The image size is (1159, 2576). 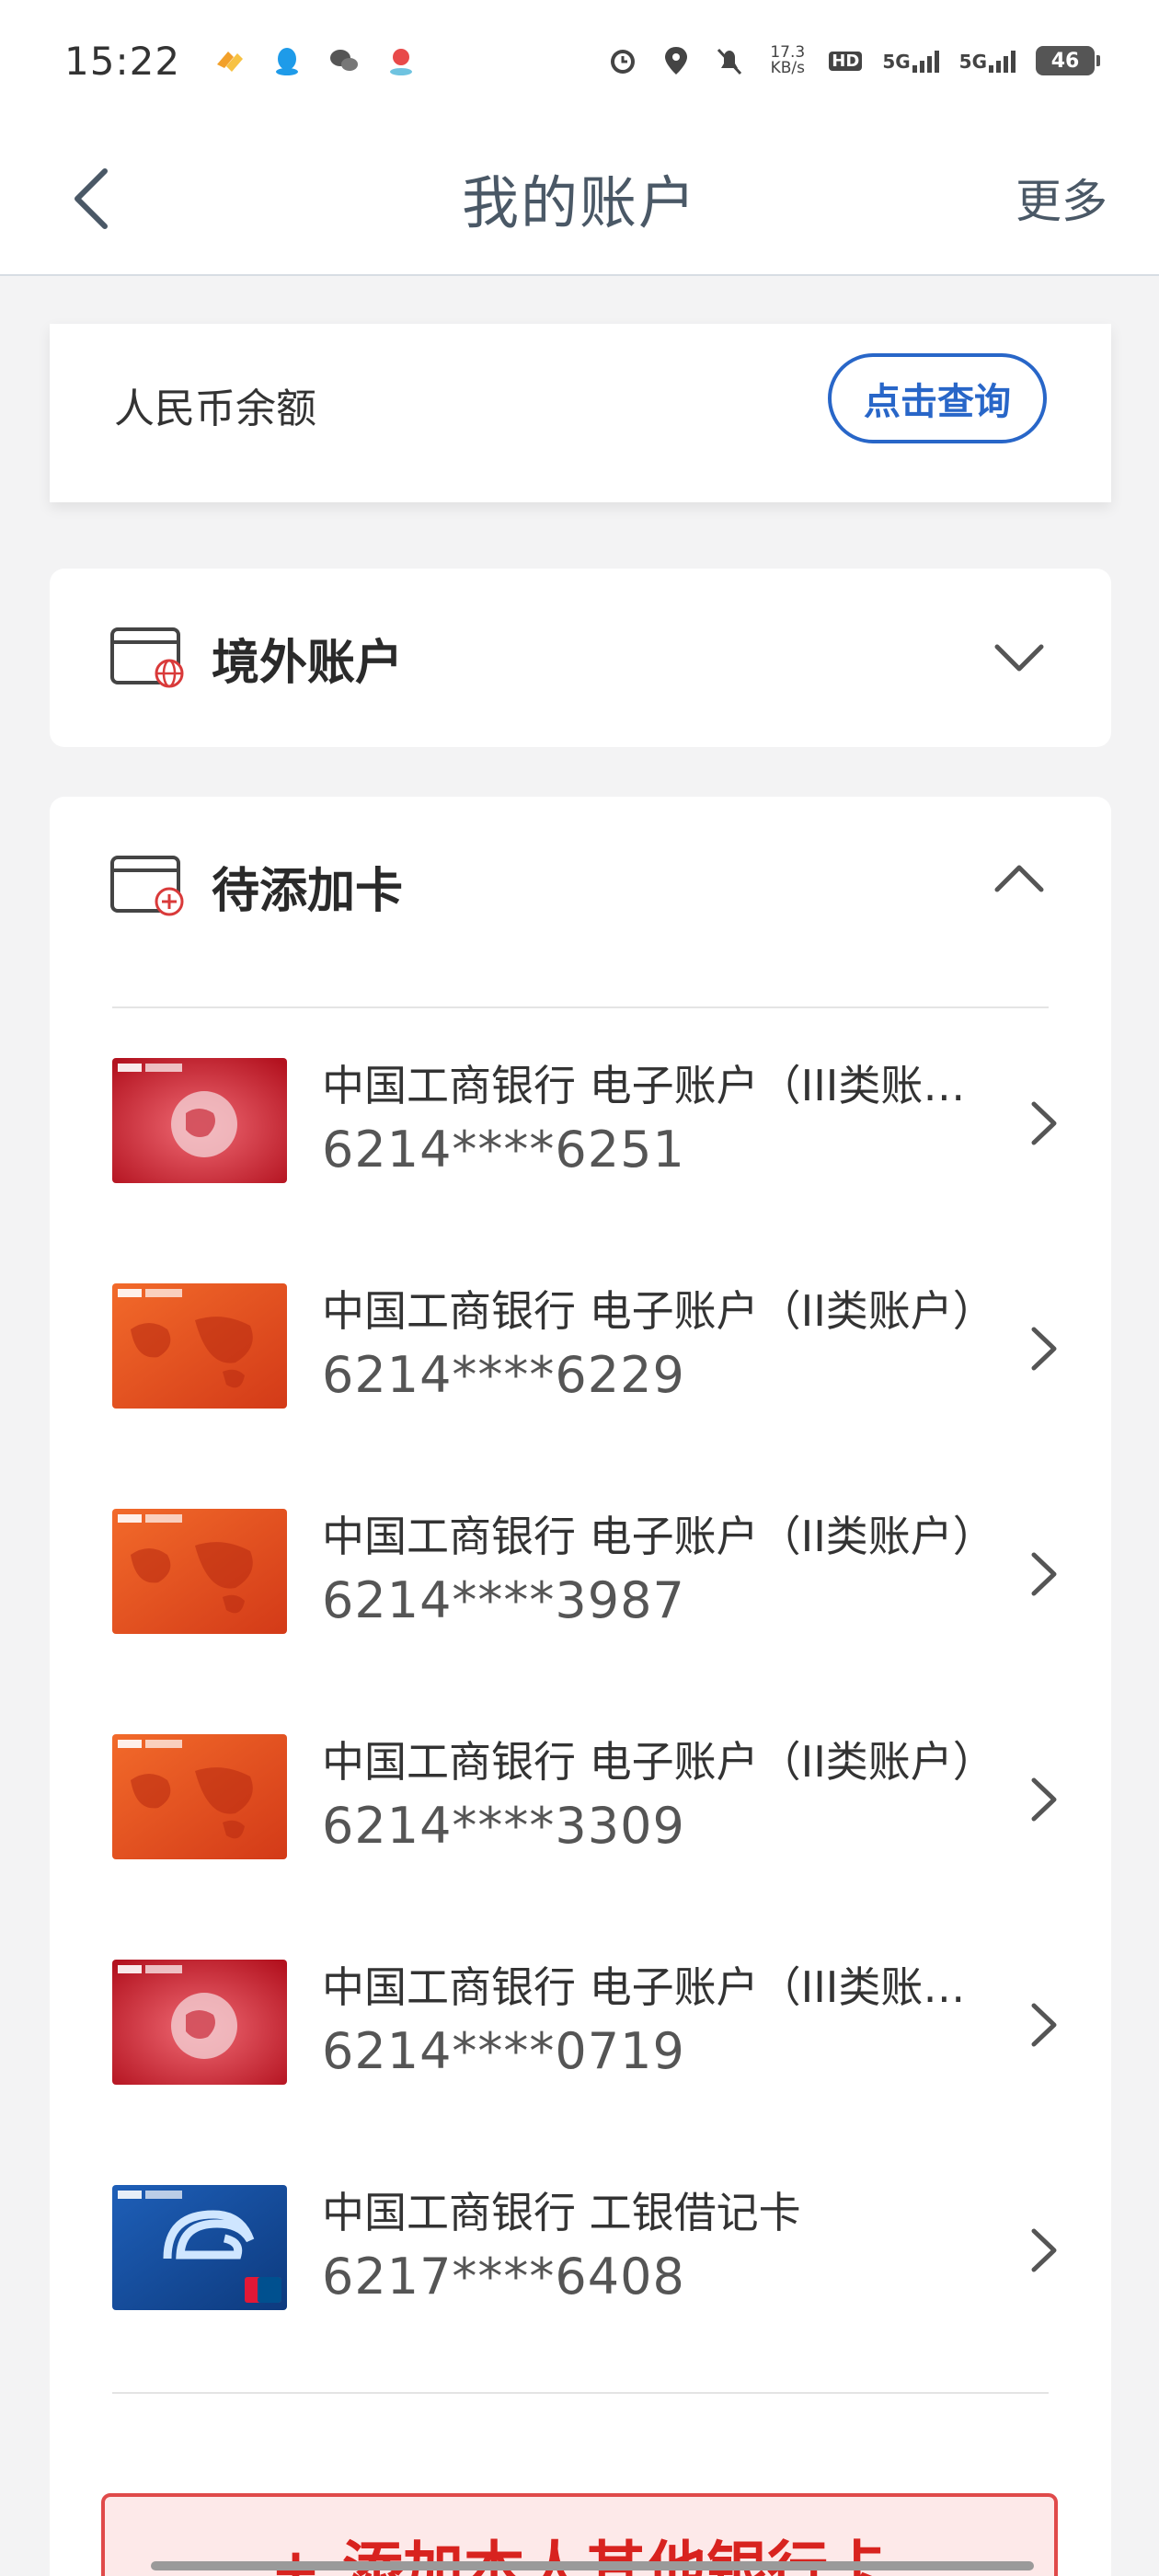 I want to click on overseas-accounts-section: 境外账户, so click(x=580, y=658).